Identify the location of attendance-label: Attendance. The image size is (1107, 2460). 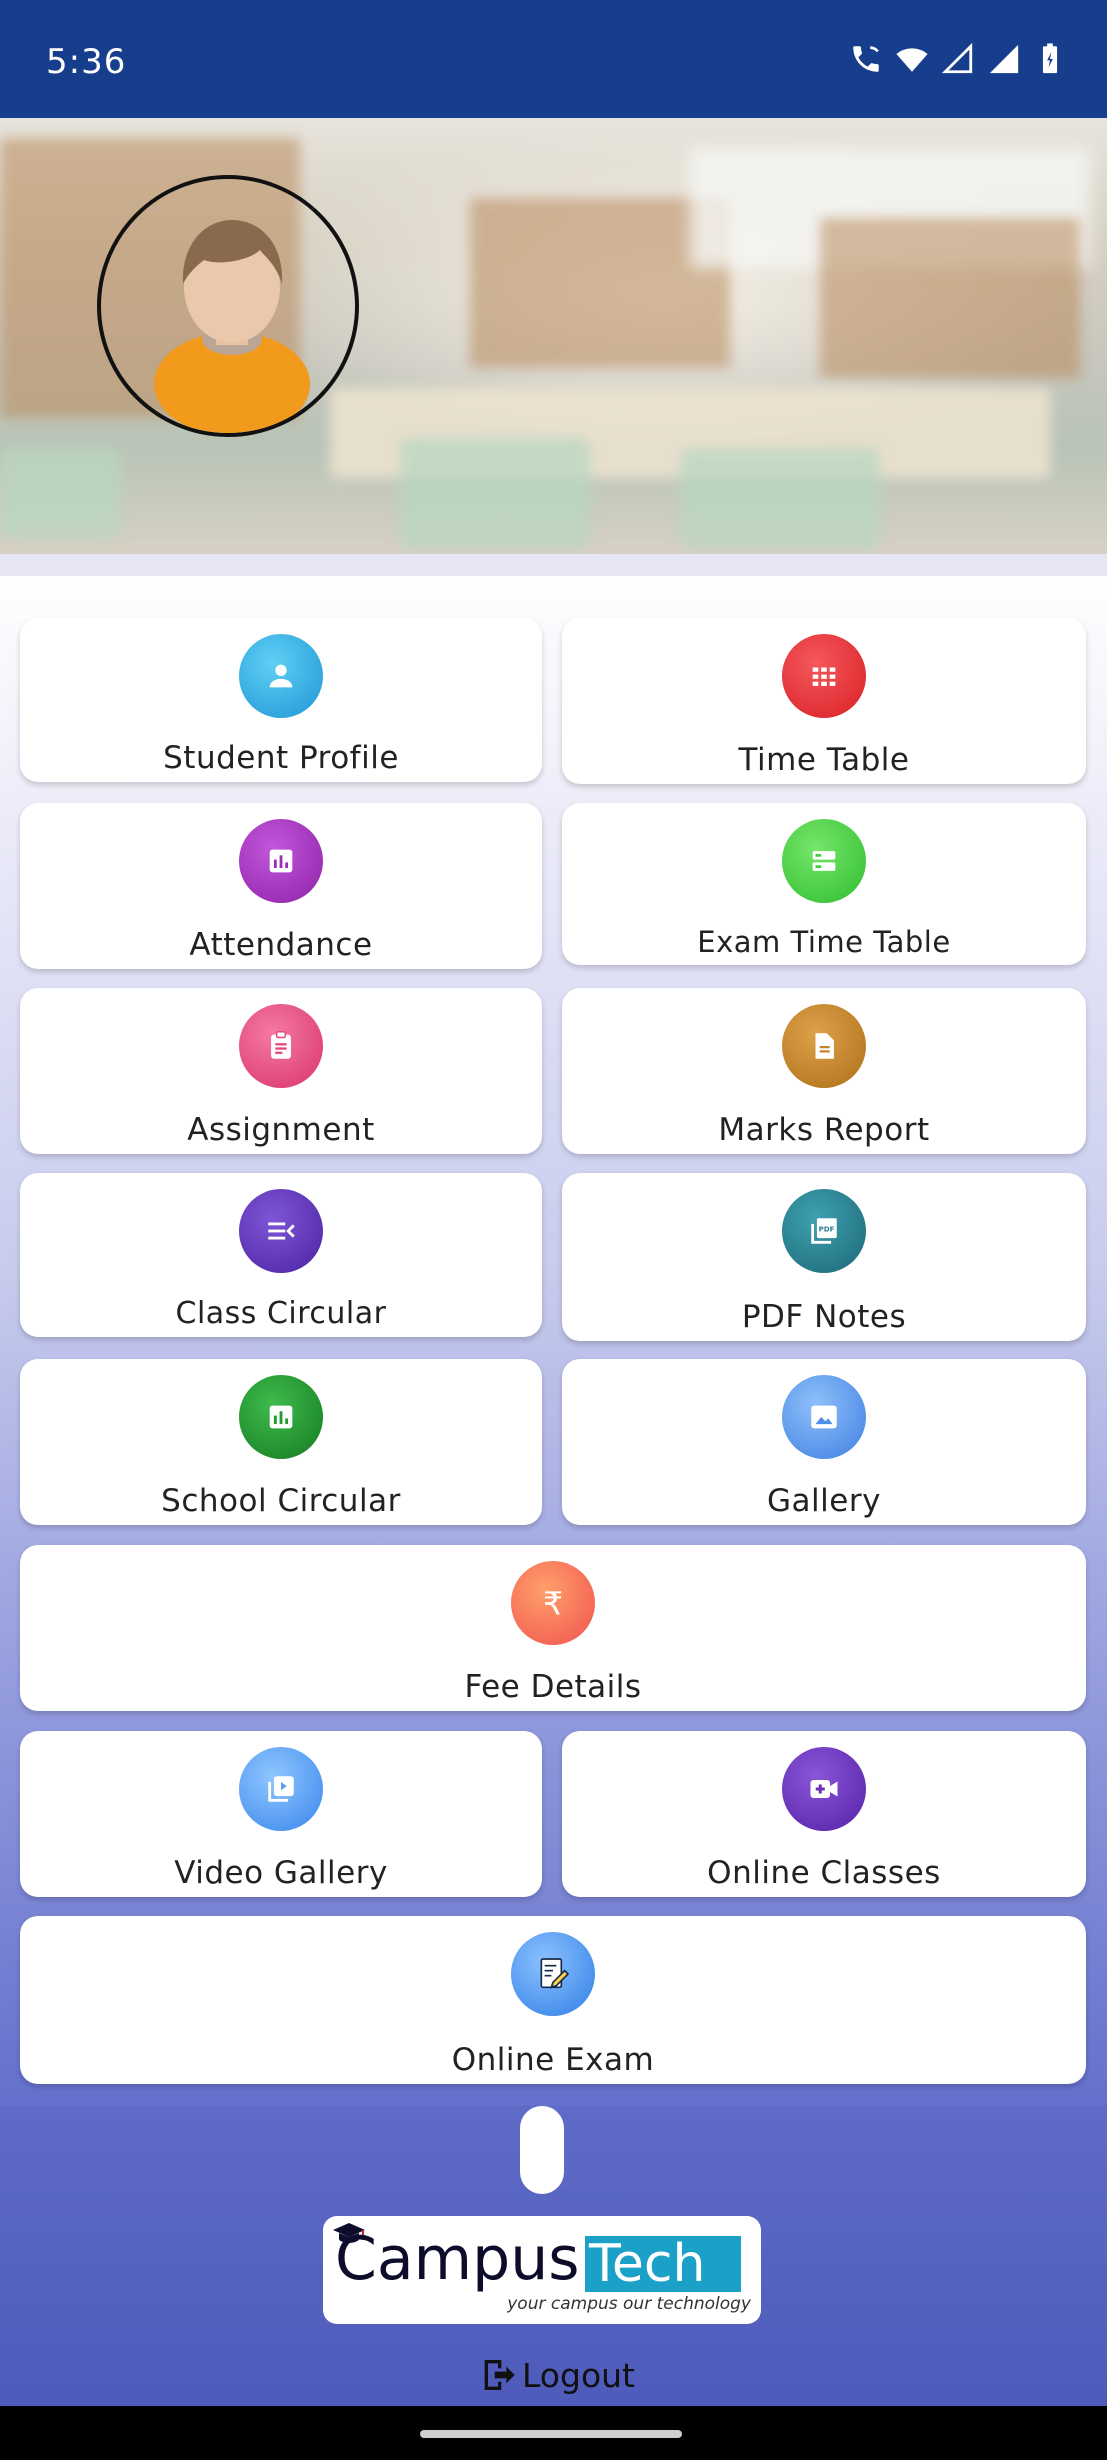
(281, 945).